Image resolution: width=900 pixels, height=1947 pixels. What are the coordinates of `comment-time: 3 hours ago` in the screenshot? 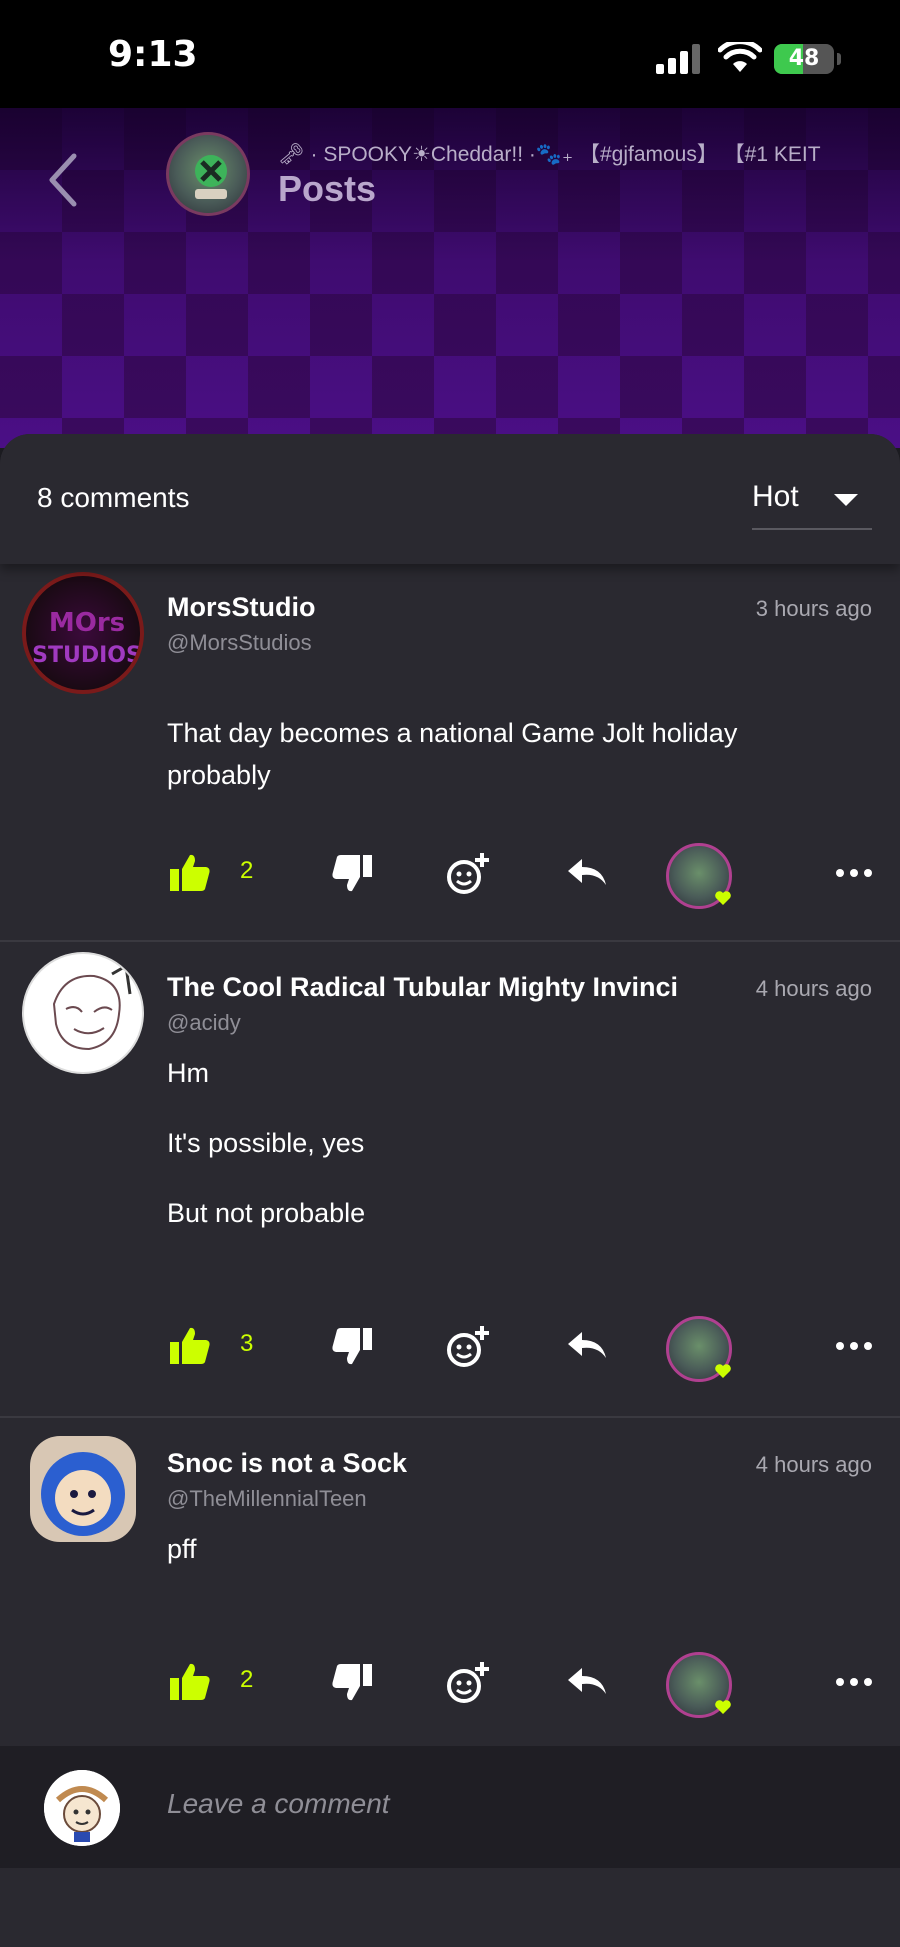 It's located at (803, 609).